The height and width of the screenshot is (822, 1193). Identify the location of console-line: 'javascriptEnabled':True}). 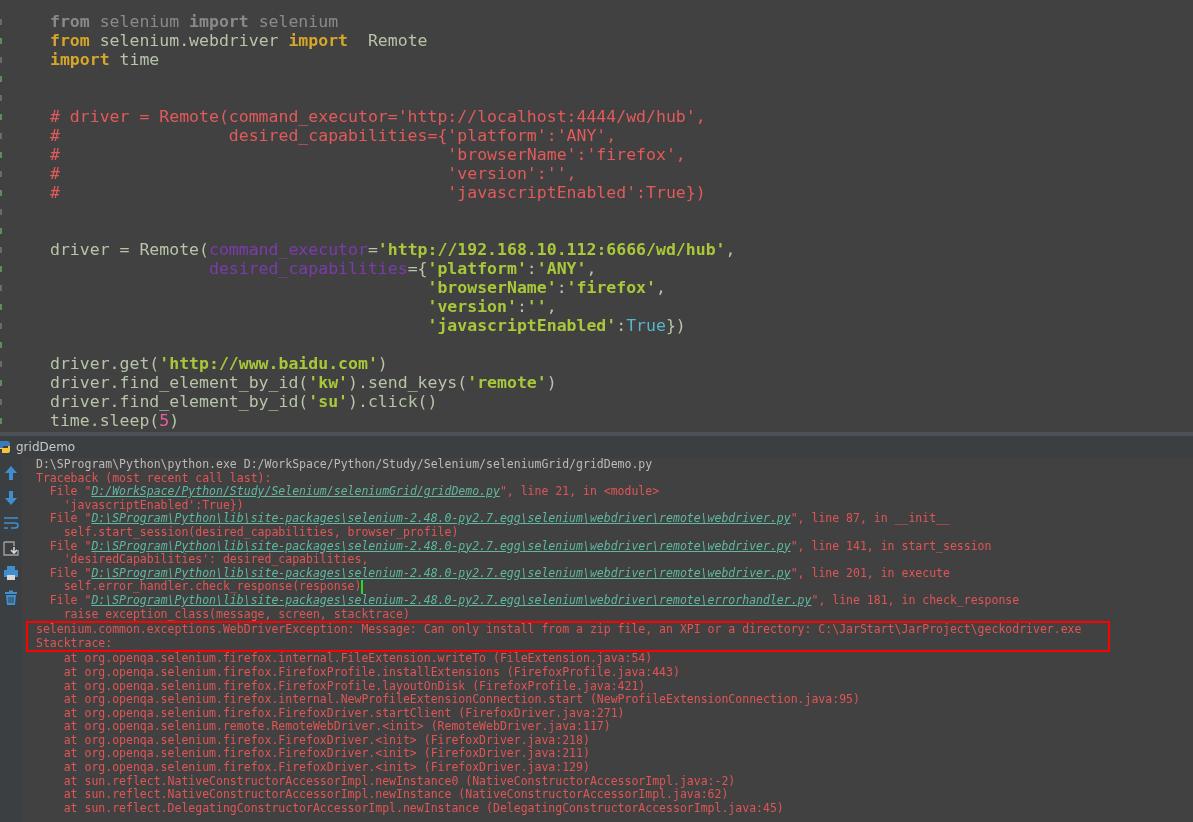
(153, 505).